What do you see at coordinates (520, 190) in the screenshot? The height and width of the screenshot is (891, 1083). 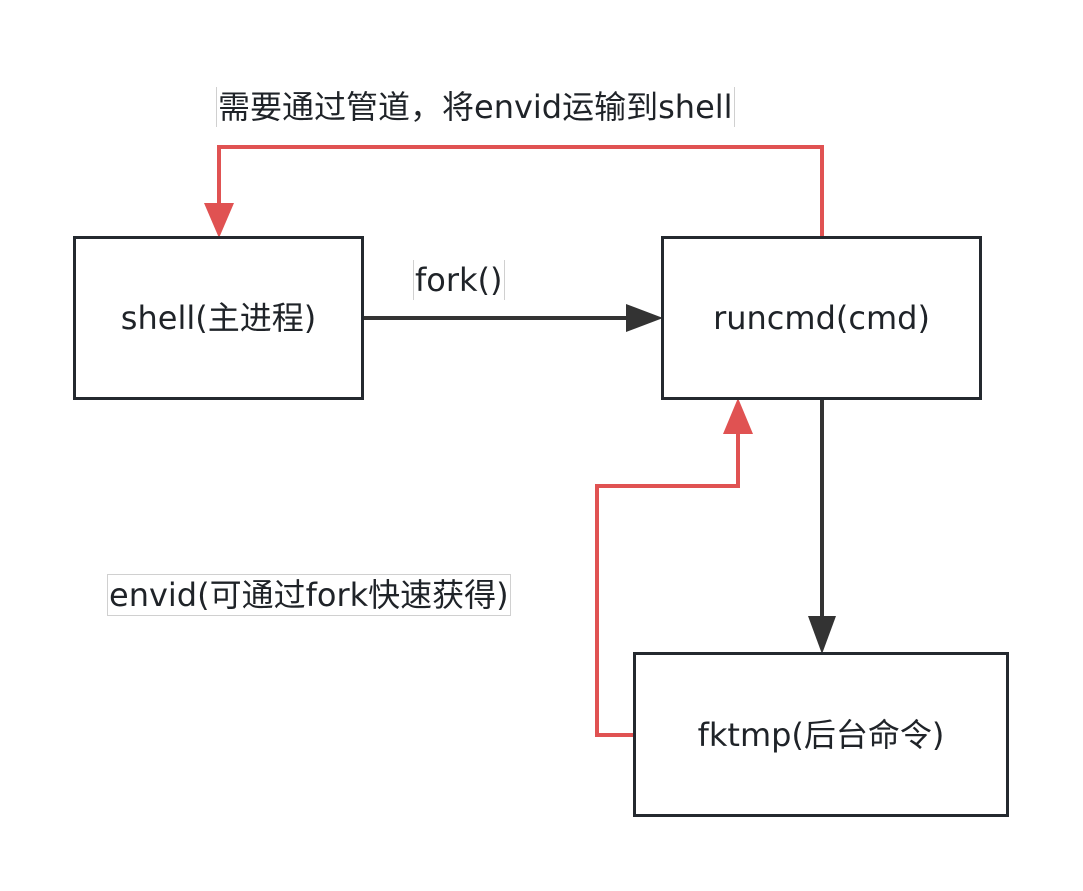 I see `edge-runcmd-to-shell-line` at bounding box center [520, 190].